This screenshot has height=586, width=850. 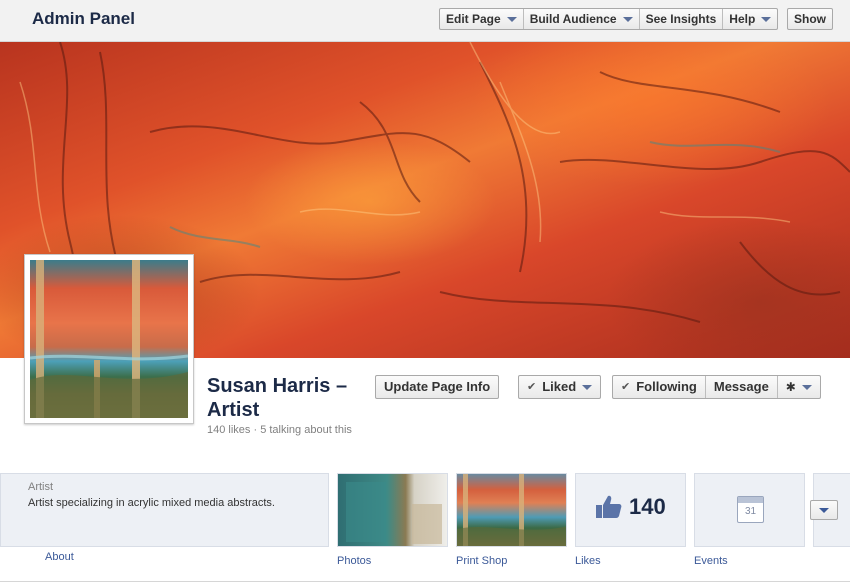 I want to click on help-button: Help, so click(x=750, y=19).